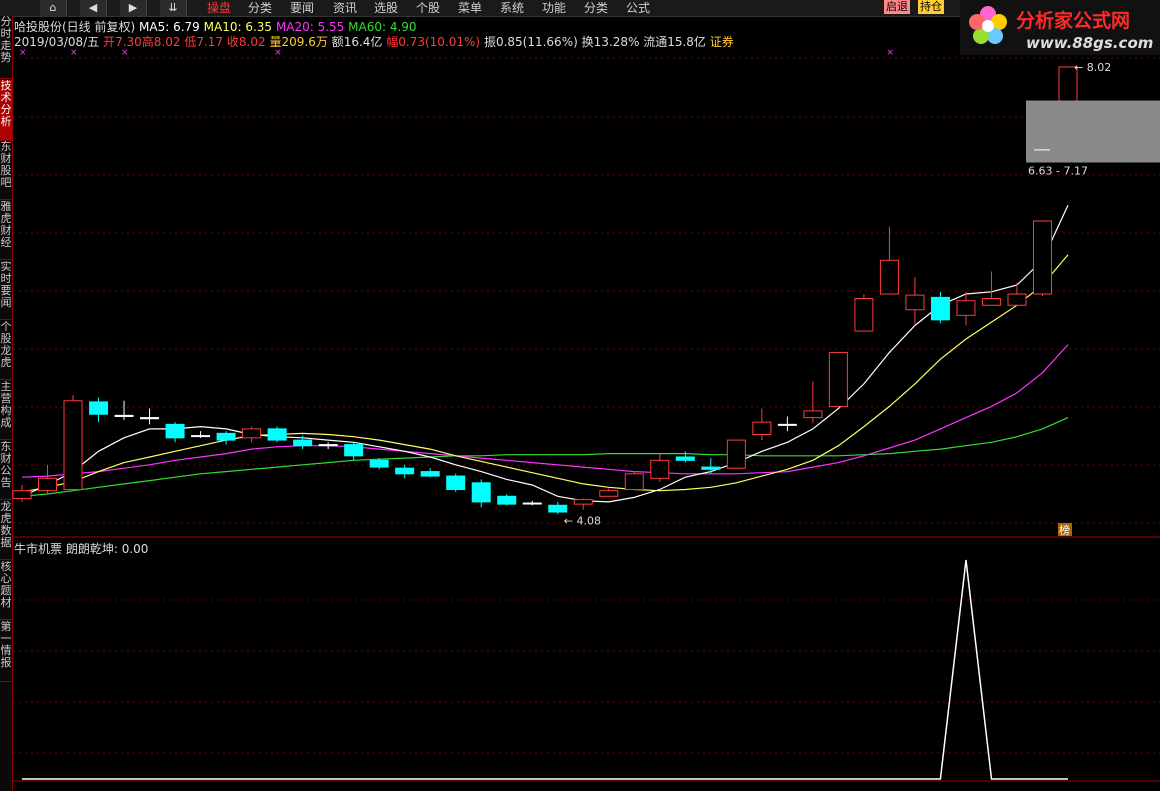  What do you see at coordinates (252, 42) in the screenshot?
I see `close-value: 8.02` at bounding box center [252, 42].